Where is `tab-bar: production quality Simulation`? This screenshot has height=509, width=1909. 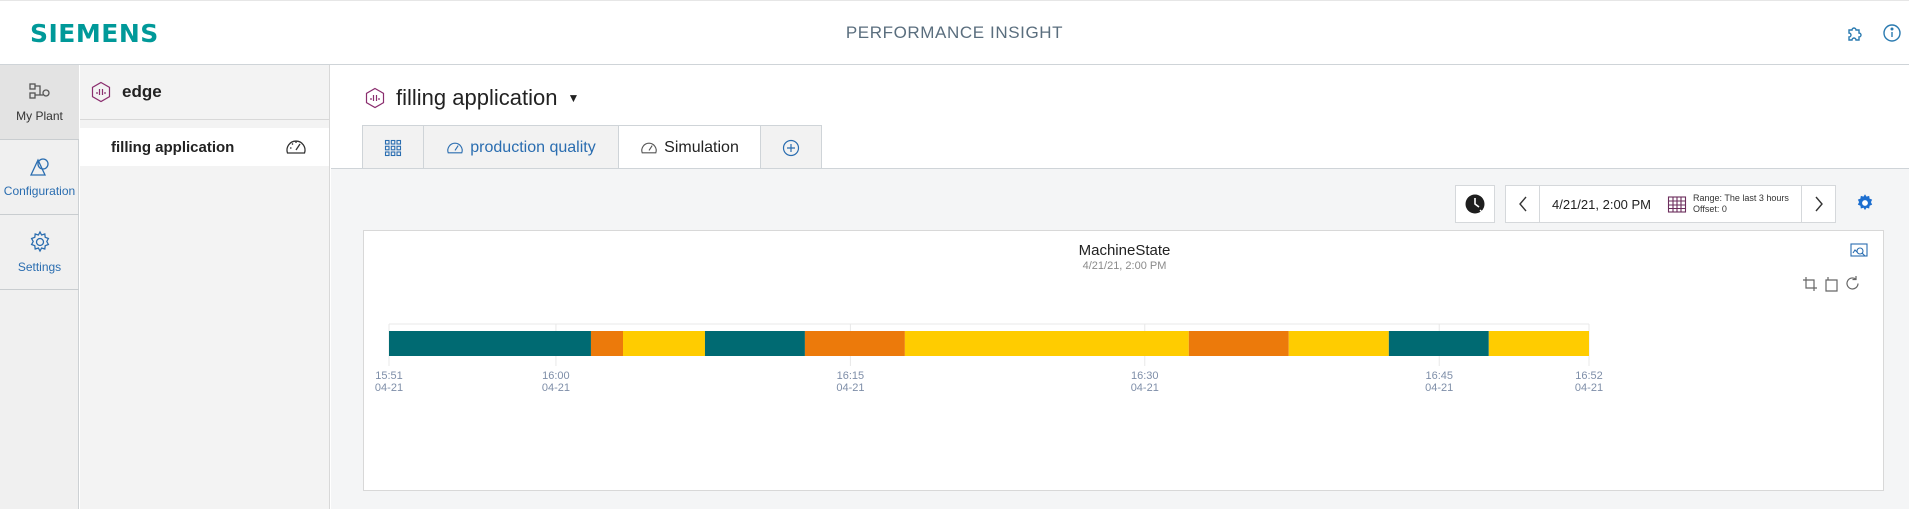 tab-bar: production quality Simulation is located at coordinates (592, 147).